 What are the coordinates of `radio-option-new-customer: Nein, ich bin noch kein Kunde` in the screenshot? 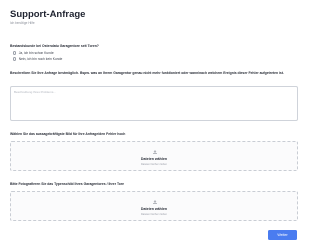 It's located at (37, 59).